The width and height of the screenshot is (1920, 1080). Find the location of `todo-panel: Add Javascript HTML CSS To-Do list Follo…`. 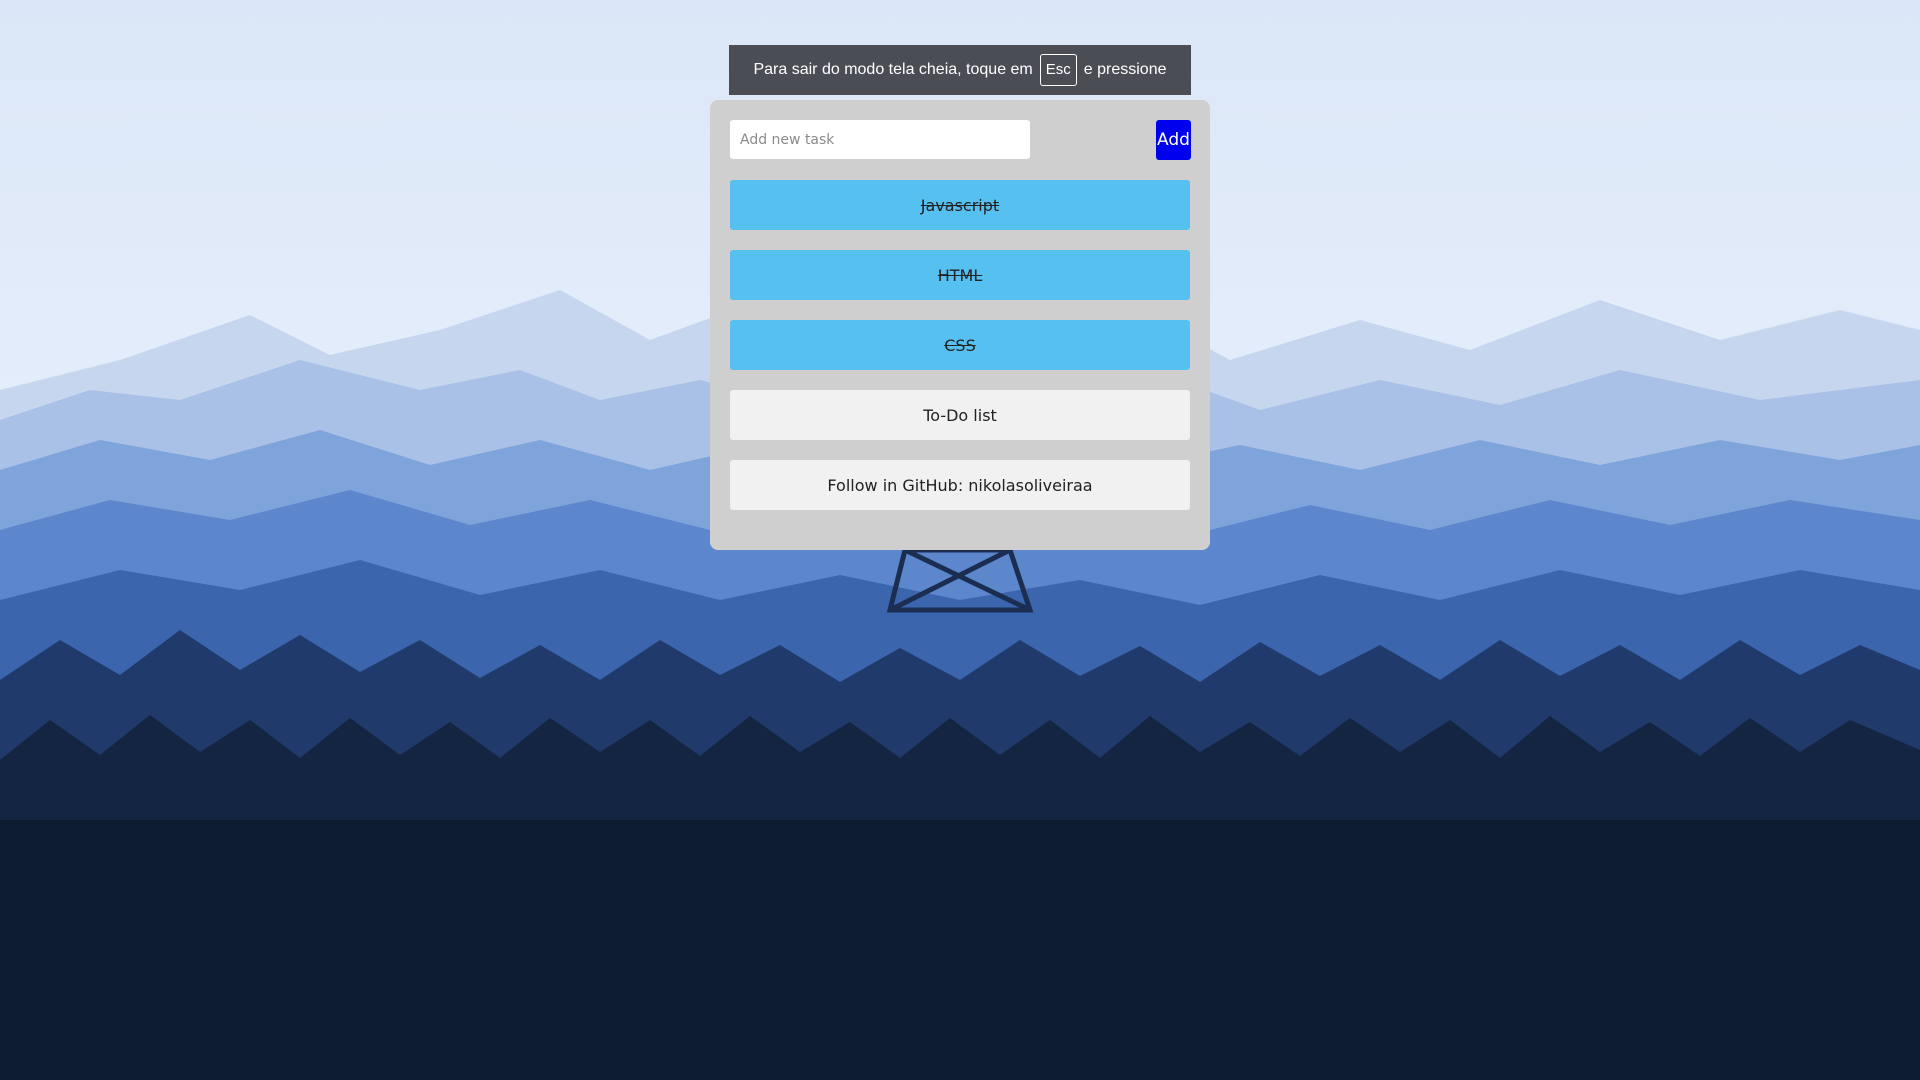

todo-panel: Add Javascript HTML CSS To-Do list Follo… is located at coordinates (960, 325).